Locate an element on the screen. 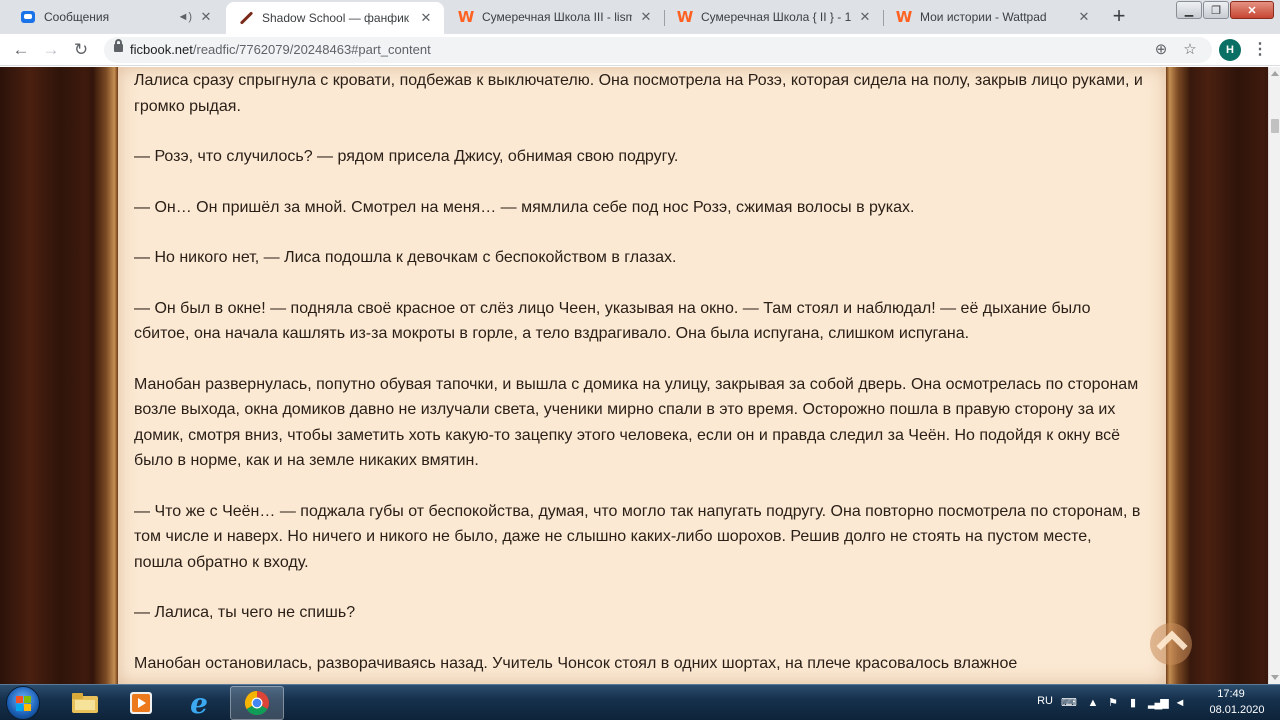  tab-my-stories: W Мои истории - Wattpad ✕ is located at coordinates (993, 17).